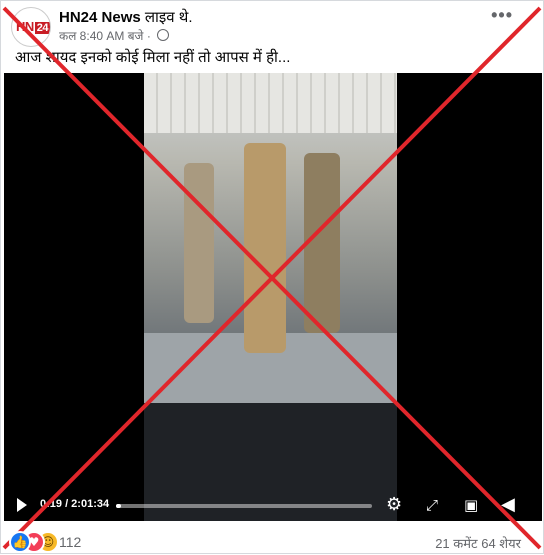 The height and width of the screenshot is (555, 544). I want to click on video-controls: 0:19 / 2:01:34 ⚙ ⤢ ▣ ◀, so click(273, 506).